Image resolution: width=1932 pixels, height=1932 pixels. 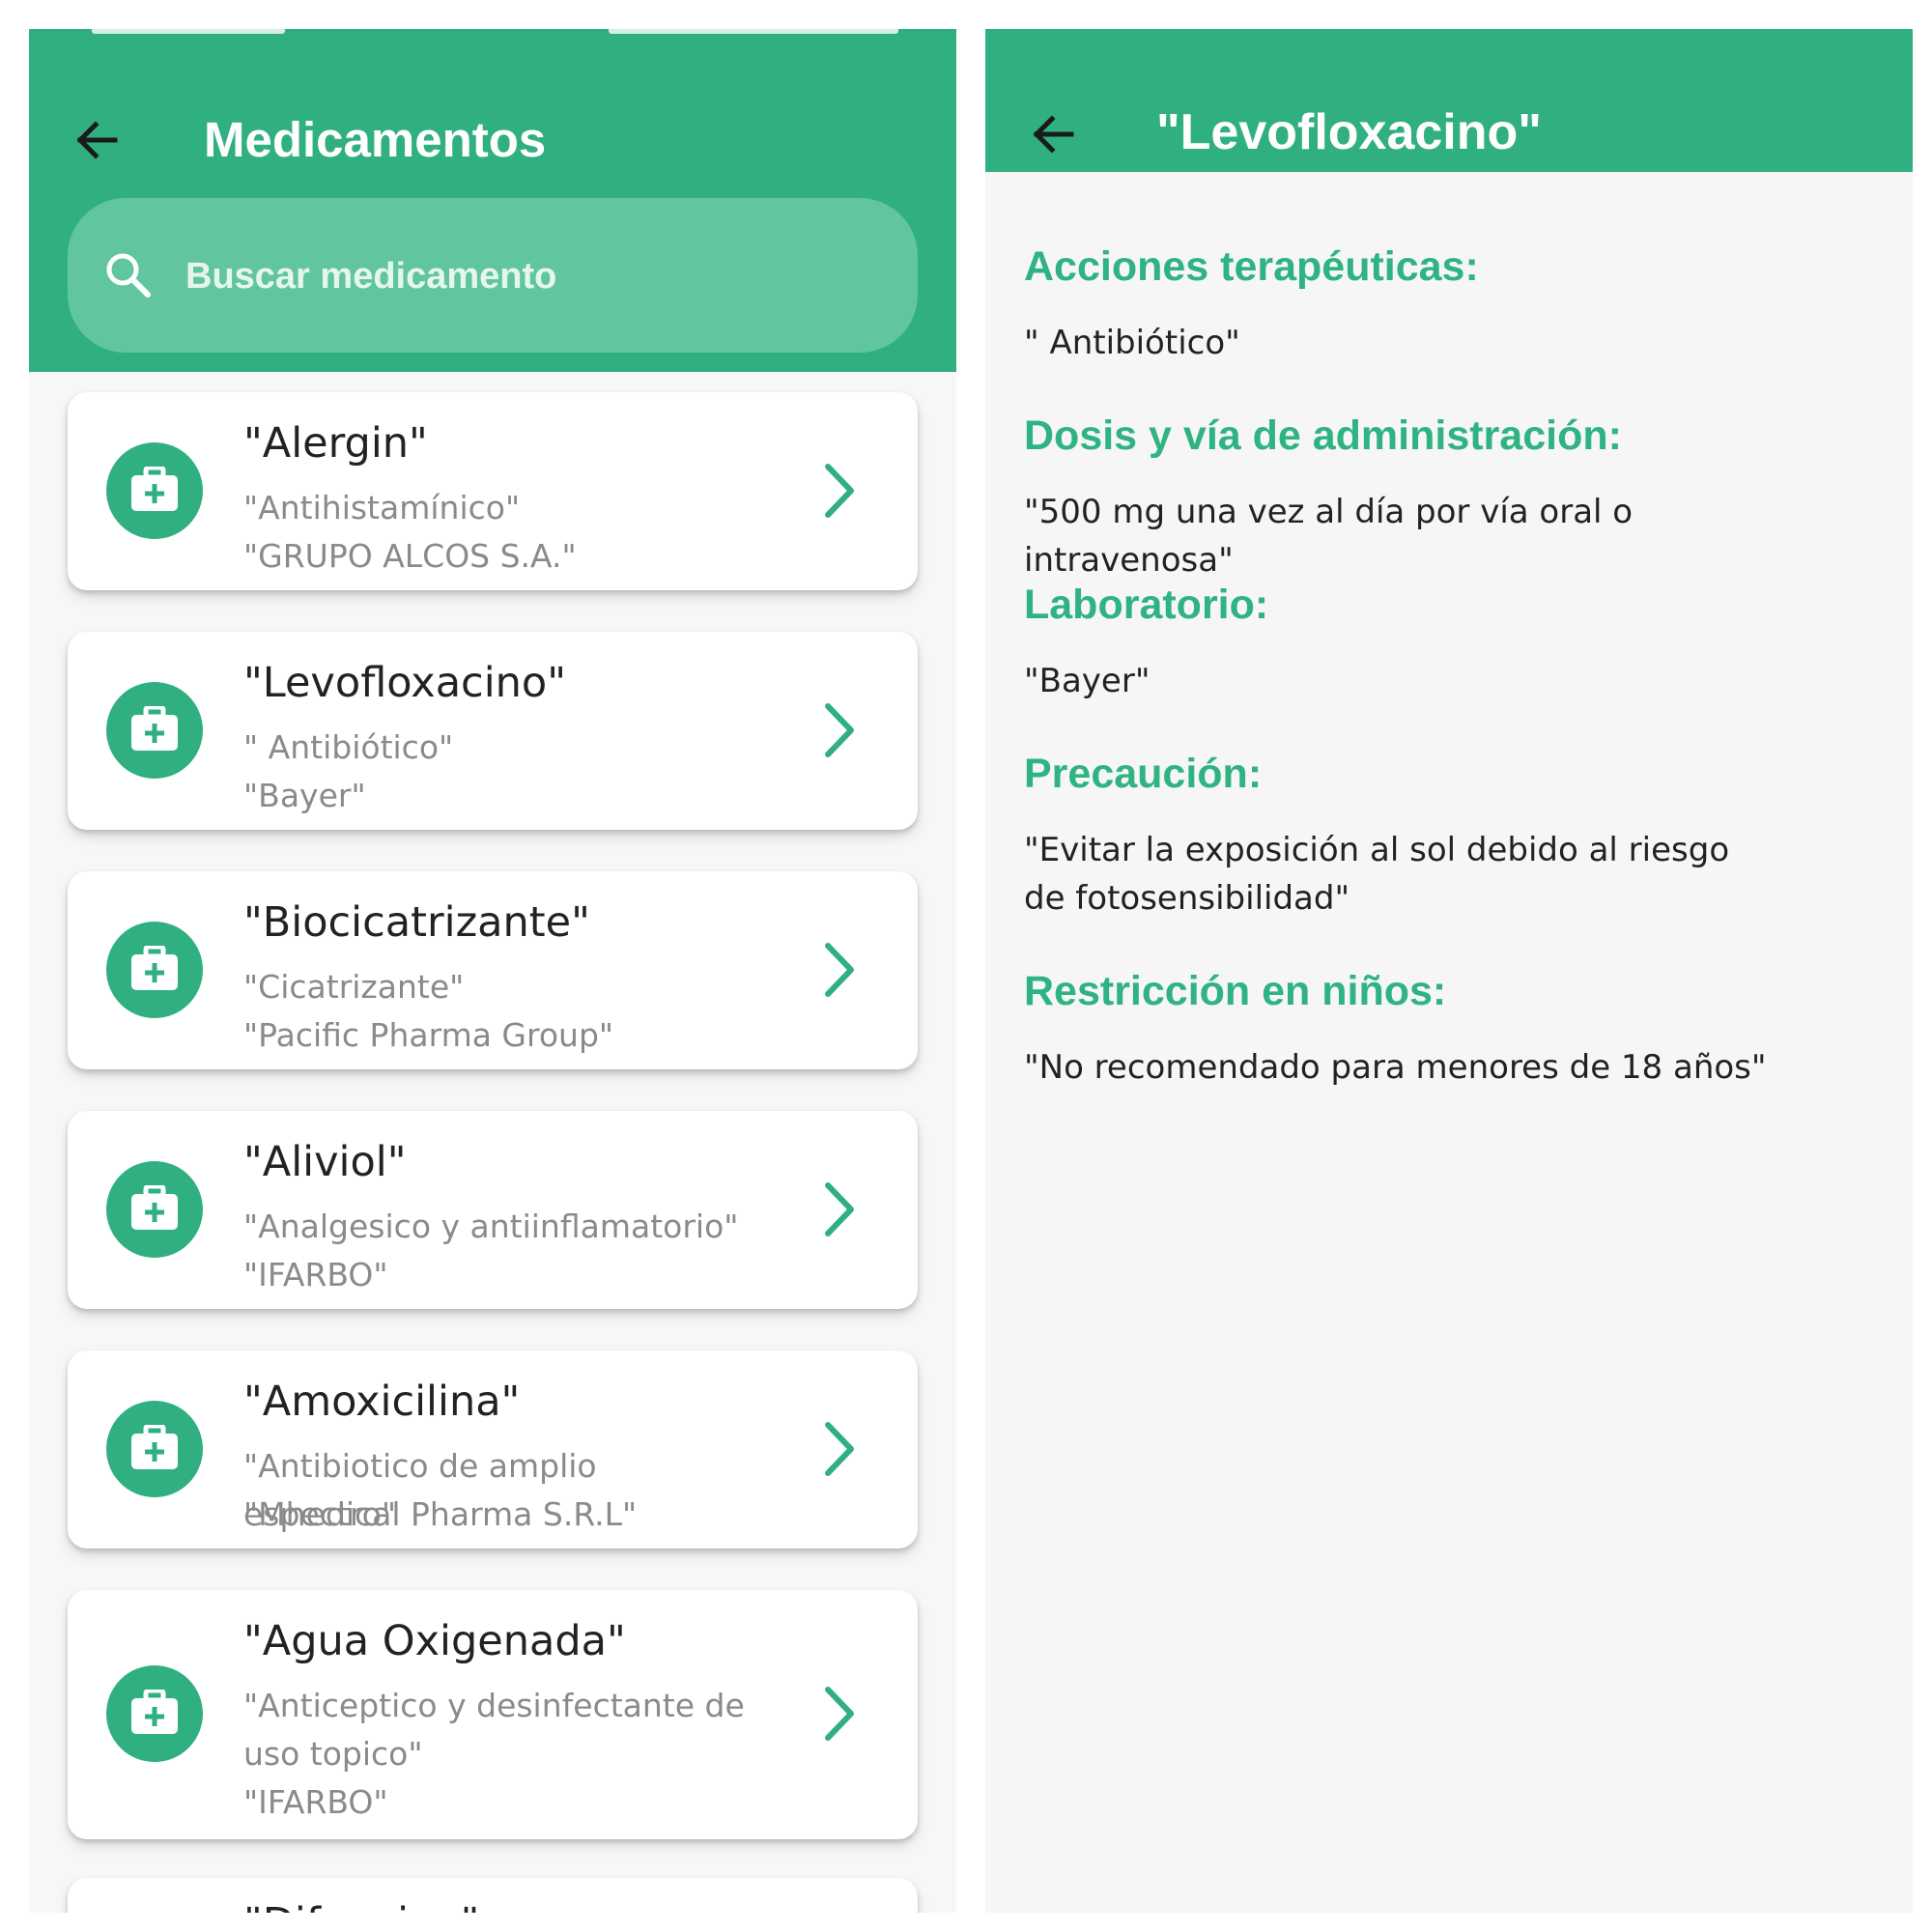 I want to click on medicine-lab: "Mhedical Pharma S.R.L", so click(x=440, y=1514).